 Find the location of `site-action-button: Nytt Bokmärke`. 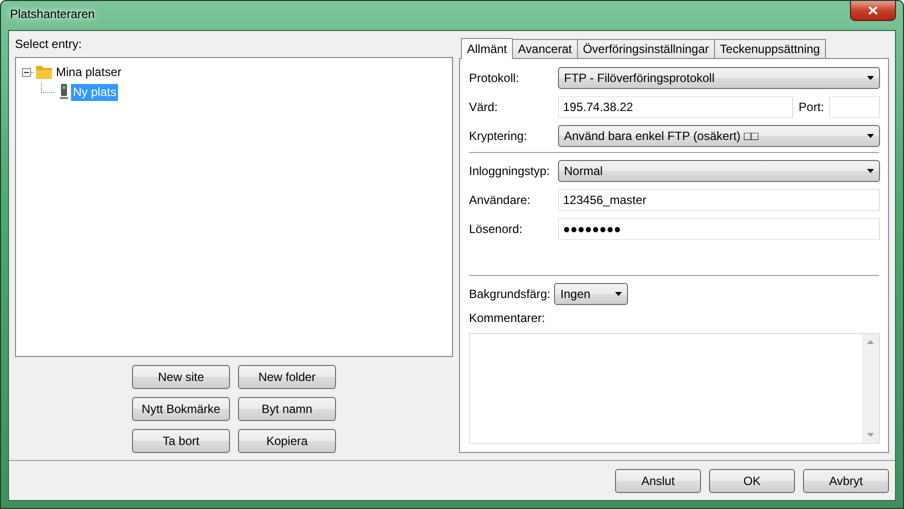

site-action-button: Nytt Bokmärke is located at coordinates (181, 409).